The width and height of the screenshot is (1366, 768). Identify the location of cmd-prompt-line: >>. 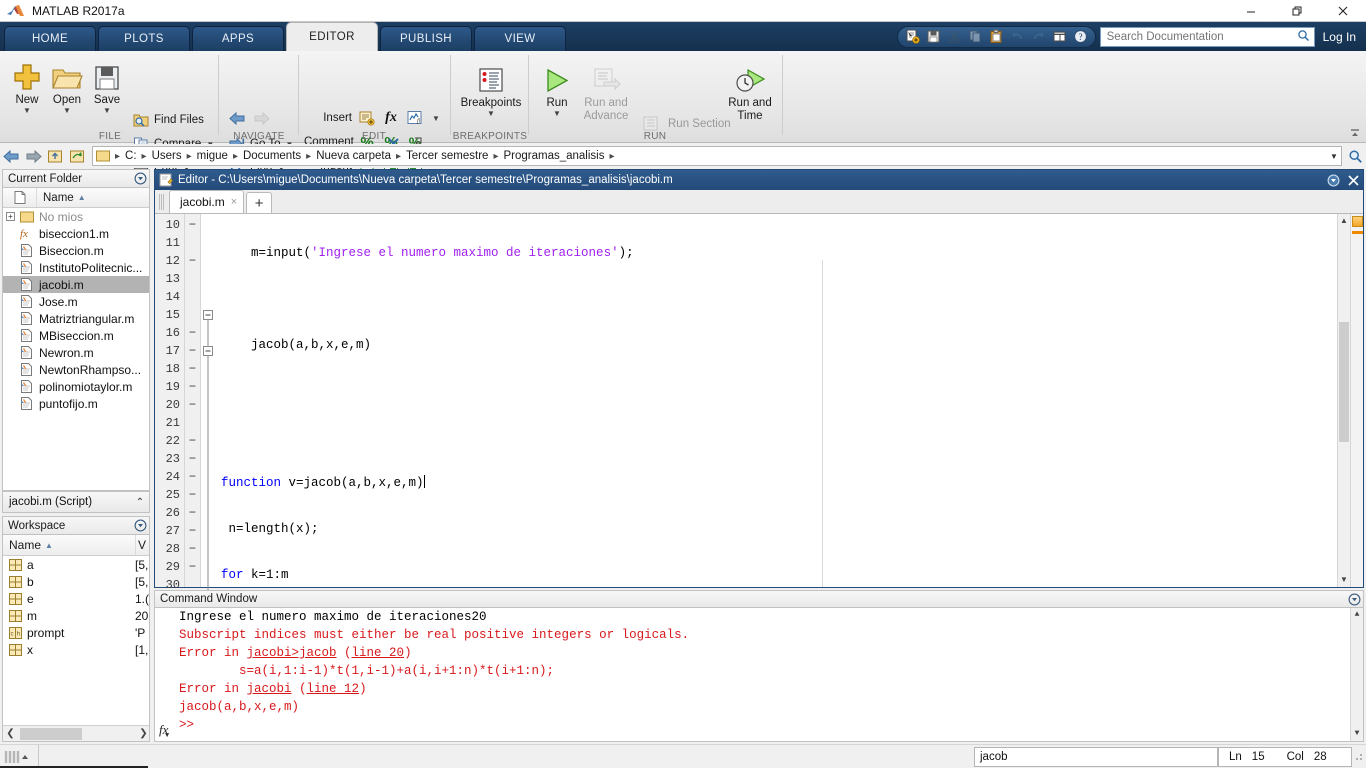
(759, 725).